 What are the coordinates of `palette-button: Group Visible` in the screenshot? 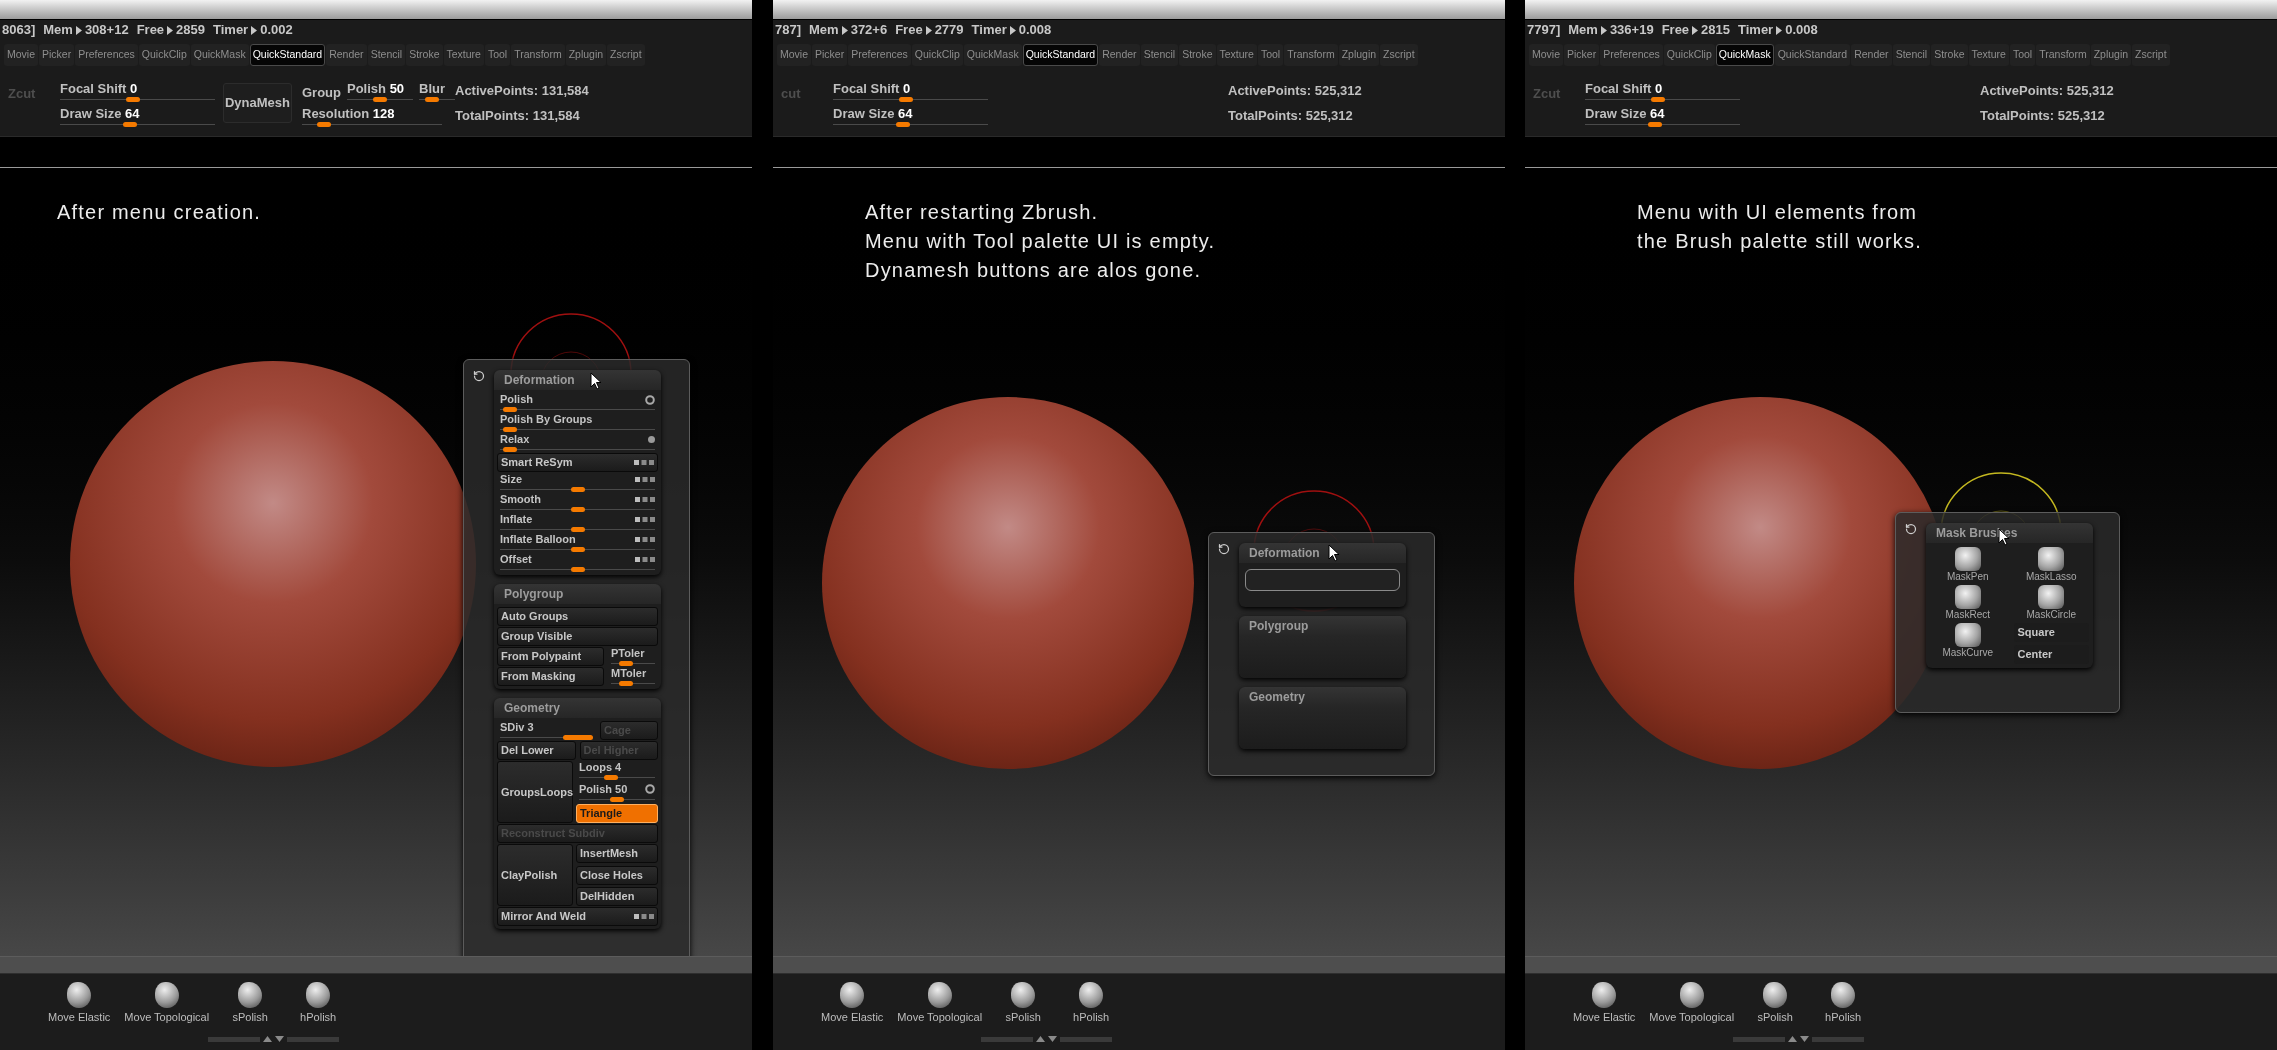 It's located at (577, 636).